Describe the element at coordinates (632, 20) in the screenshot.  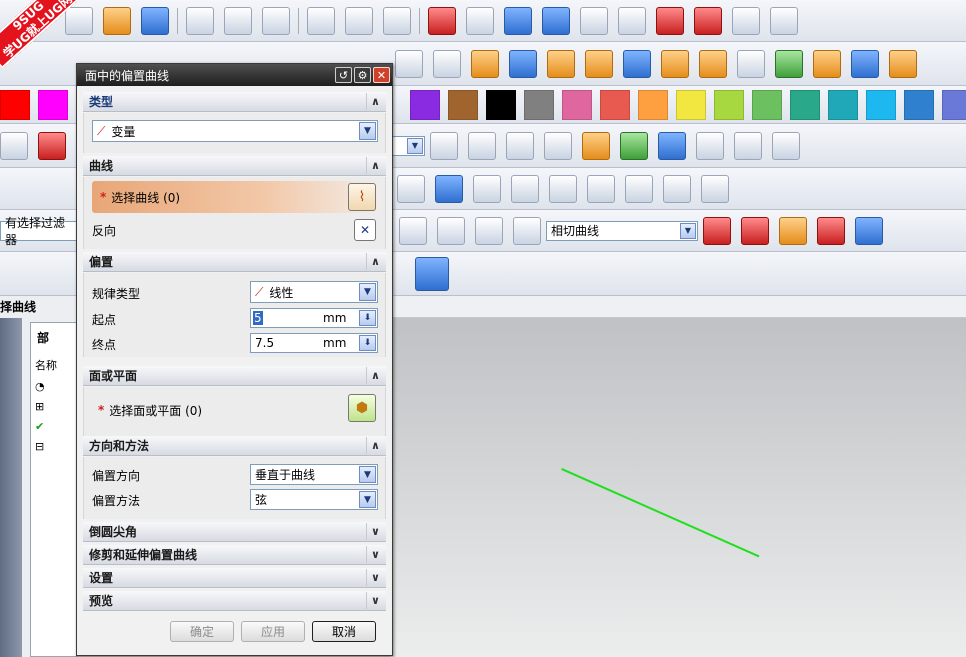
I see `shade-mode-icon` at that location.